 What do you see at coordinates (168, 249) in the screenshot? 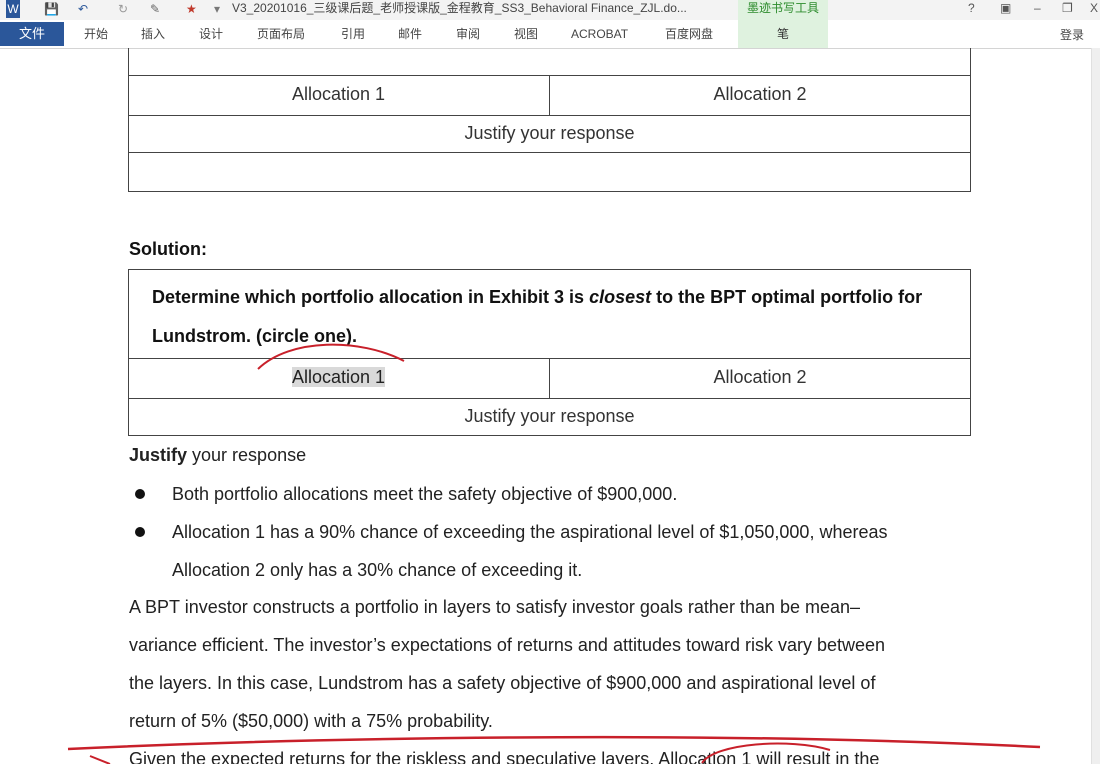
I see `solution-heading: Solution:` at bounding box center [168, 249].